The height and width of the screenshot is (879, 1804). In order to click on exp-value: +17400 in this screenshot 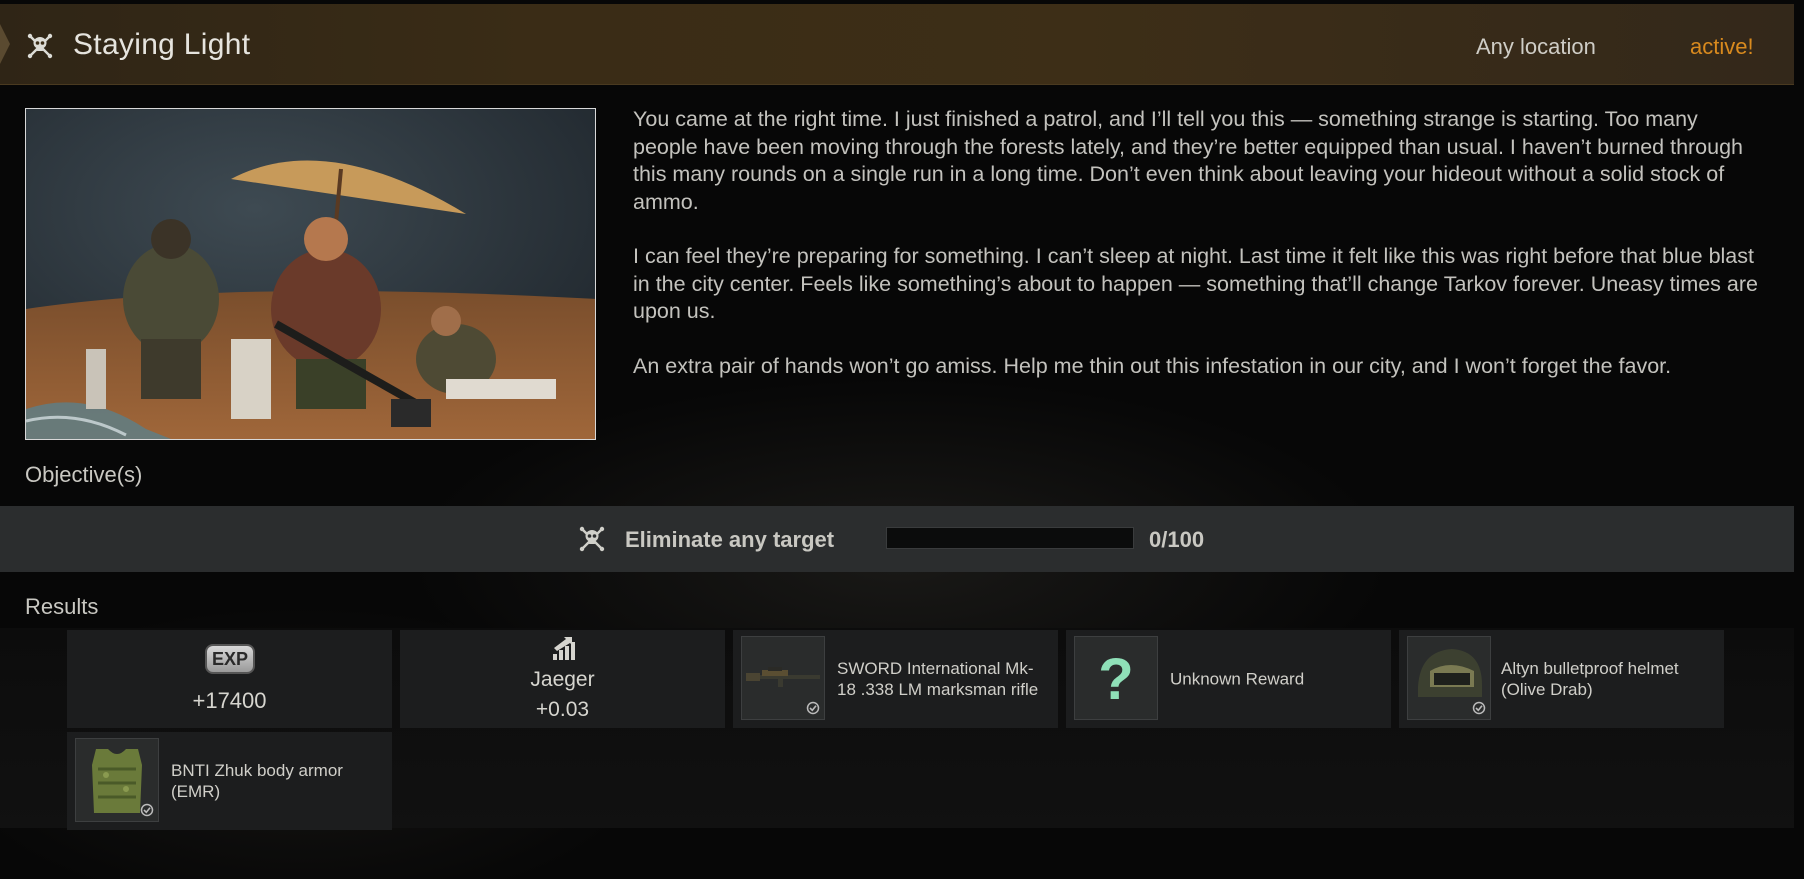, I will do `click(229, 700)`.